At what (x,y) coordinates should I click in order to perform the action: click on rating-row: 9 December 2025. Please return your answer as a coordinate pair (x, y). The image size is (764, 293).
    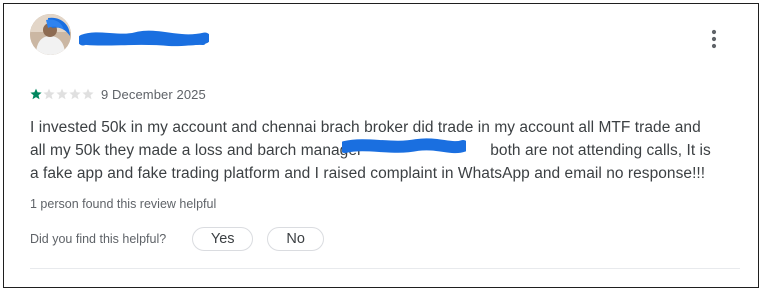
    Looking at the image, I should click on (118, 94).